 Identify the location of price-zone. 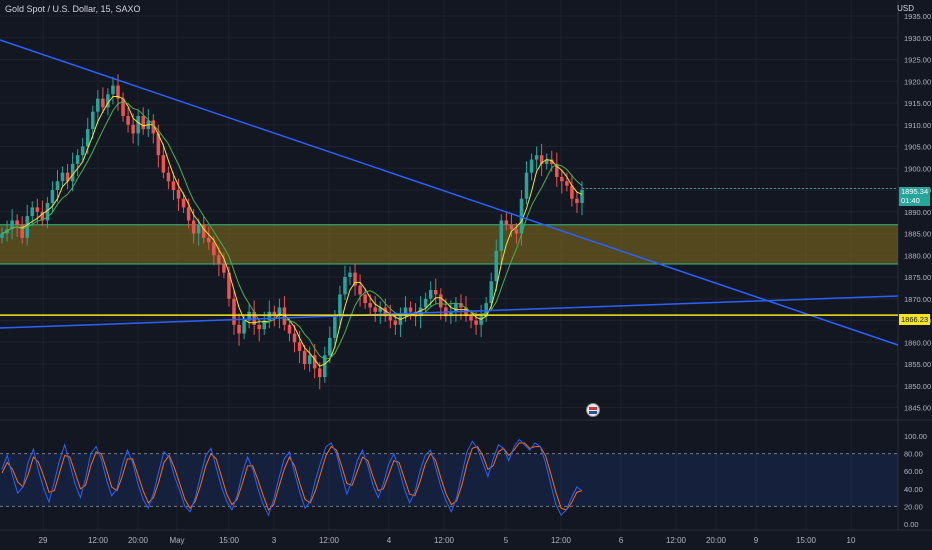
(449, 244).